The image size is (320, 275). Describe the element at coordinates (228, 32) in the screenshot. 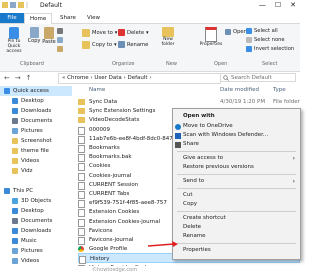

I see `open-icon` at that location.